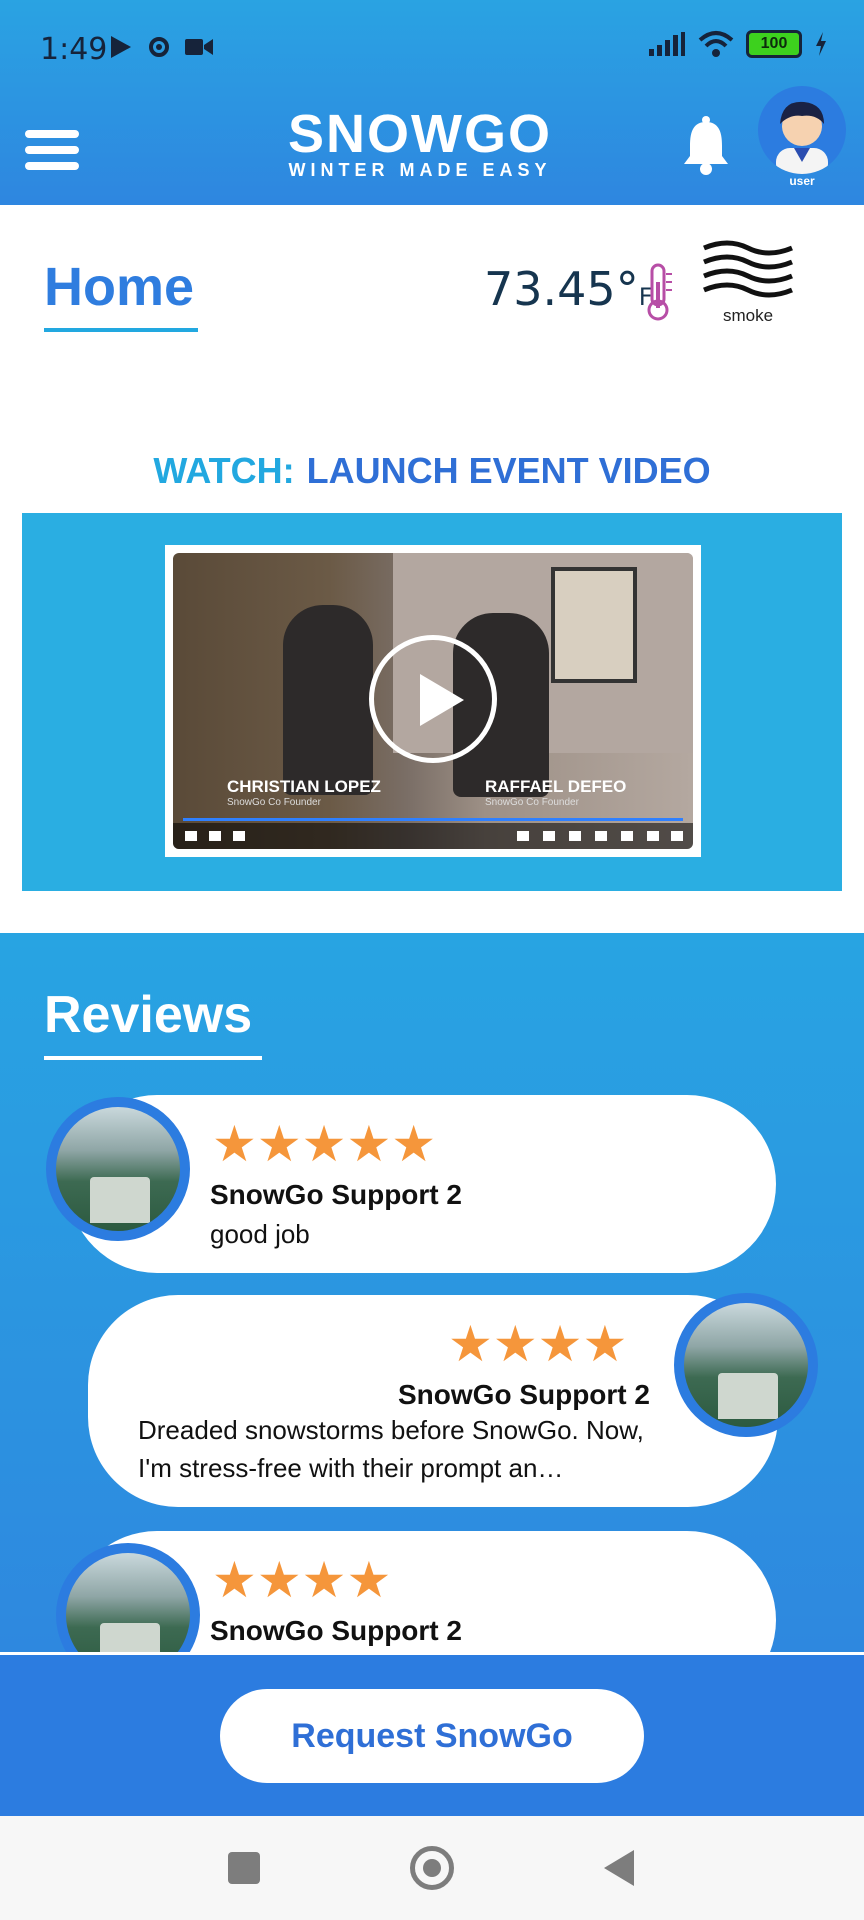 This screenshot has width=864, height=1920. Describe the element at coordinates (433, 819) in the screenshot. I see `video-progress-bar` at that location.